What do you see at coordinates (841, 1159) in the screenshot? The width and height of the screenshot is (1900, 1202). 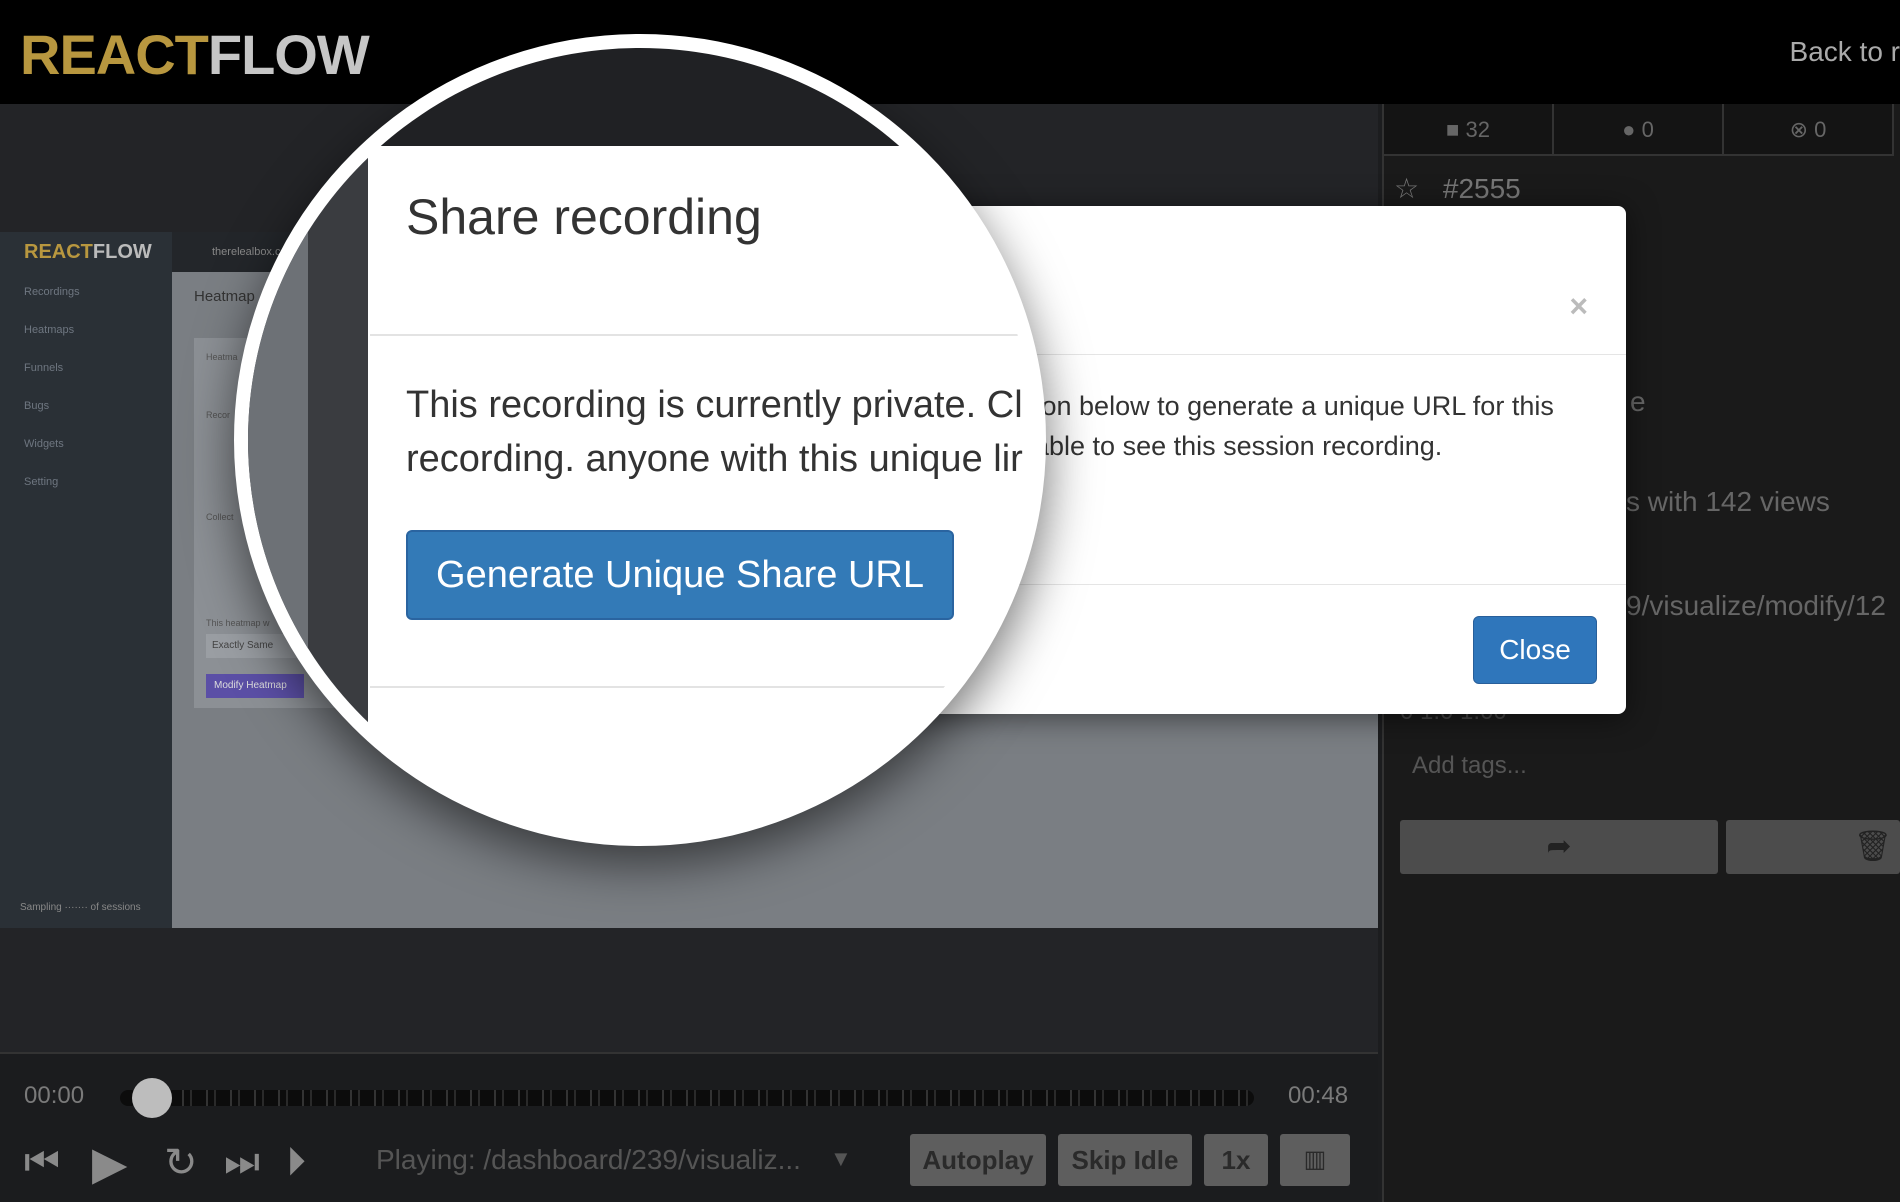 I see `chevron-down-icon: ▼` at bounding box center [841, 1159].